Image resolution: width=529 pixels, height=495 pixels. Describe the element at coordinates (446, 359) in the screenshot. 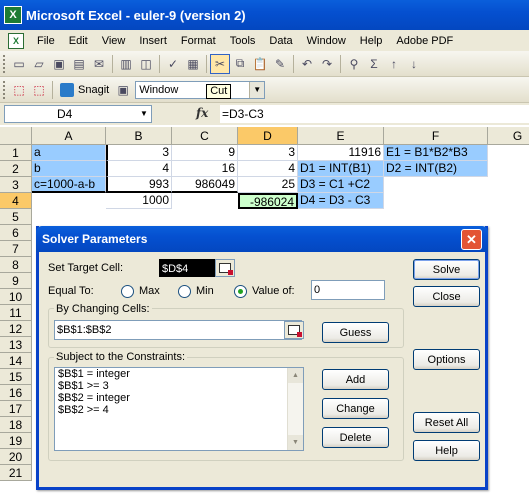

I see `options-button: Options` at that location.